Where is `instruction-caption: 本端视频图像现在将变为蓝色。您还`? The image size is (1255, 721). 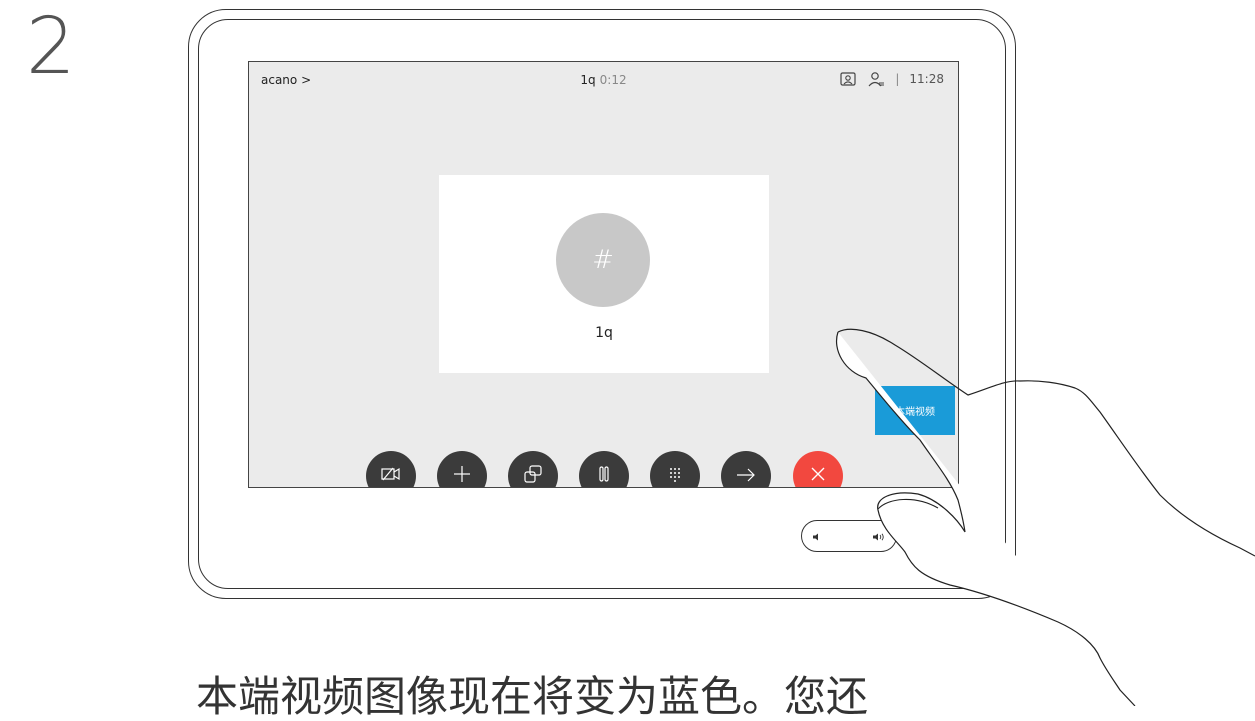
instruction-caption: 本端视频图像现在将变为蓝色。您还 is located at coordinates (532, 696).